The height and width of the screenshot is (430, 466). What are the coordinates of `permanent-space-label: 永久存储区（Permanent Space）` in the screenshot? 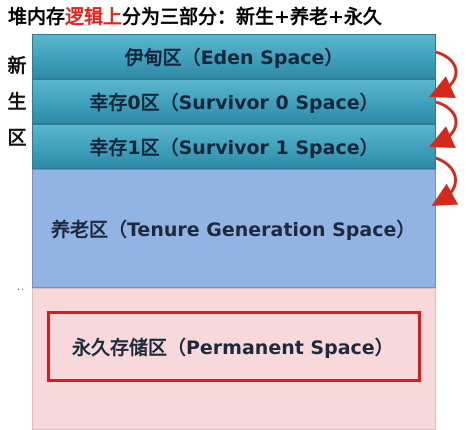 It's located at (233, 348).